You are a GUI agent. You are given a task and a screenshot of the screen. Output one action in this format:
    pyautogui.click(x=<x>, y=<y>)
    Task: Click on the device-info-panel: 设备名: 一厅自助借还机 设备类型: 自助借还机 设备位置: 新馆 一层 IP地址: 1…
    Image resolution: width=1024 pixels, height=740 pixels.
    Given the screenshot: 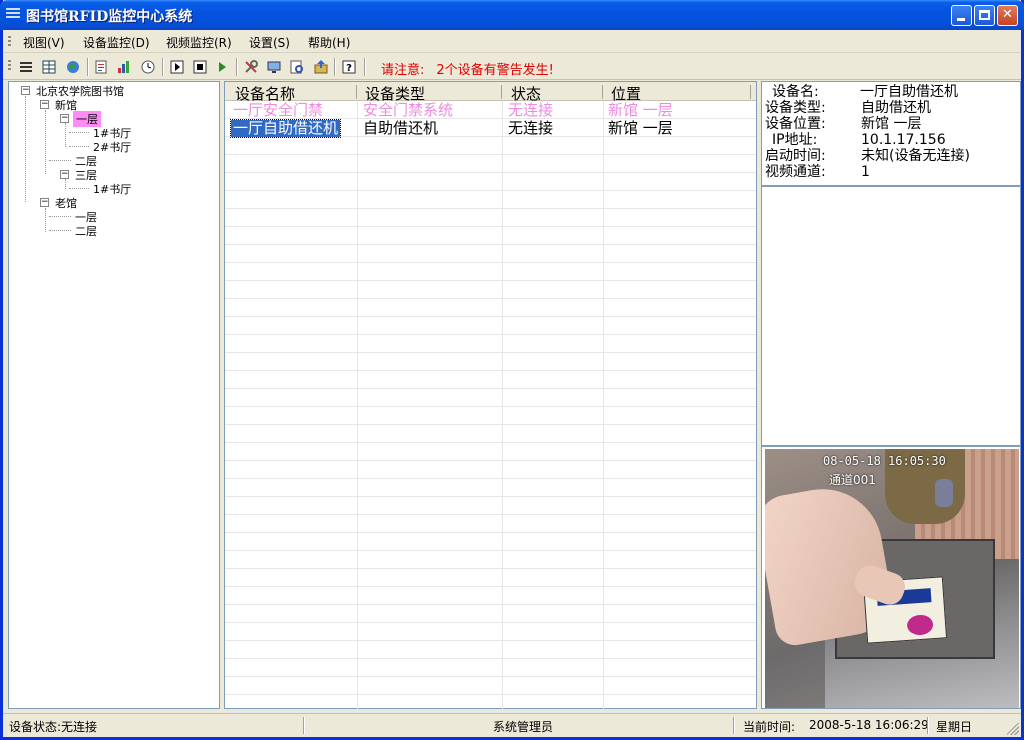 What is the action you would take?
    pyautogui.click(x=891, y=133)
    